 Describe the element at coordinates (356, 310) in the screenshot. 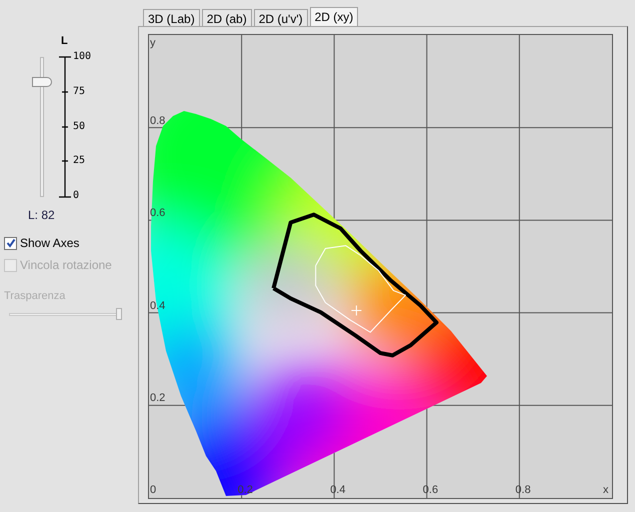

I see `center-marker` at that location.